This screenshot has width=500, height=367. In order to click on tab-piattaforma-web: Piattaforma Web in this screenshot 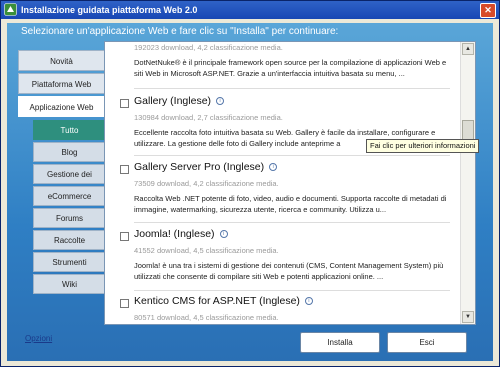, I will do `click(61, 83)`.